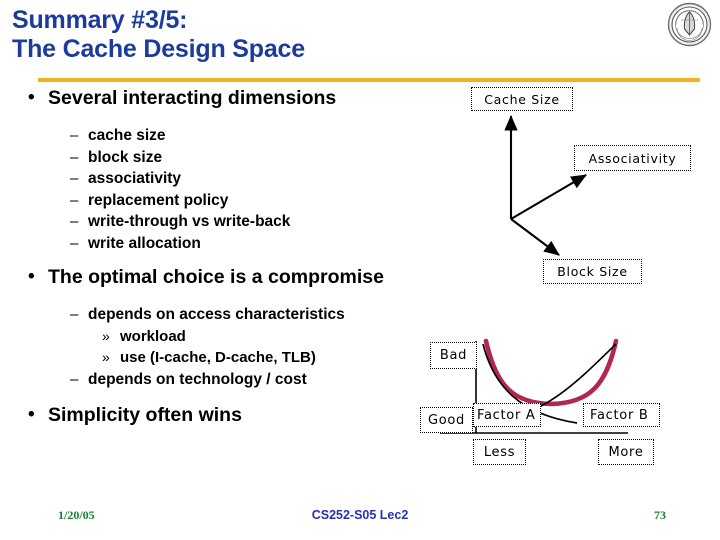  What do you see at coordinates (592, 271) in the screenshot?
I see `diagram-box-block-size: Block Size` at bounding box center [592, 271].